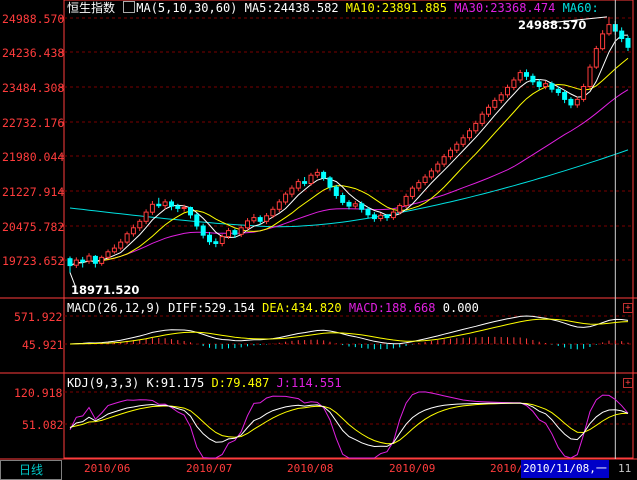 The image size is (637, 480). Describe the element at coordinates (129, 7) in the screenshot. I see `ma-toggle-icon` at that location.